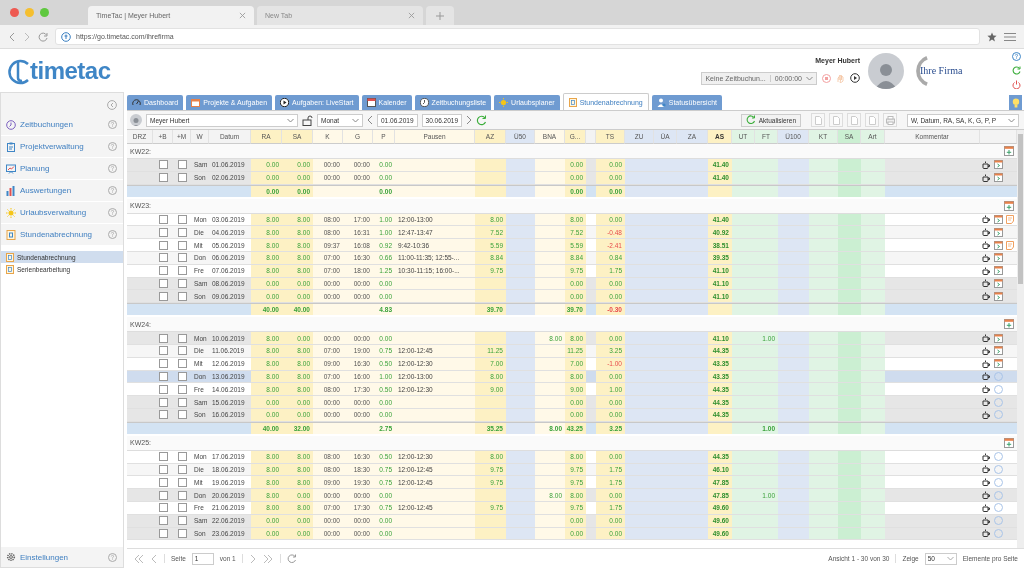 Image resolution: width=1024 pixels, height=576 pixels. What do you see at coordinates (958, 70) in the screenshot?
I see `company-logo: Ihre Firma` at bounding box center [958, 70].